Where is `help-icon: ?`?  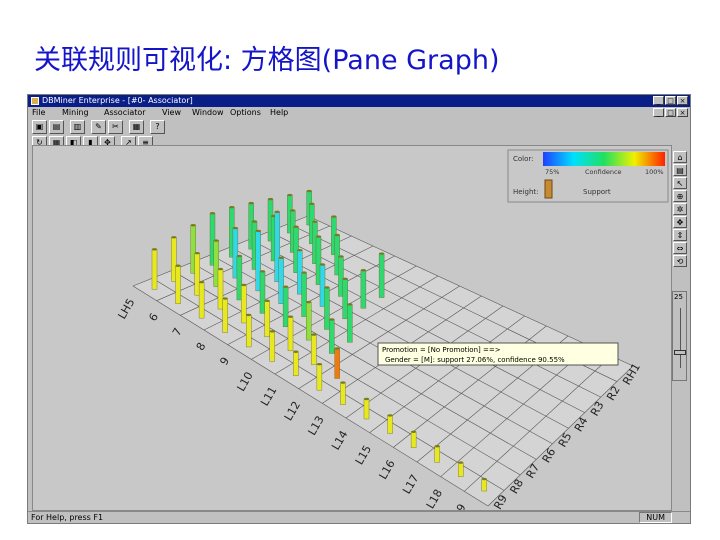 help-icon: ? is located at coordinates (157, 127).